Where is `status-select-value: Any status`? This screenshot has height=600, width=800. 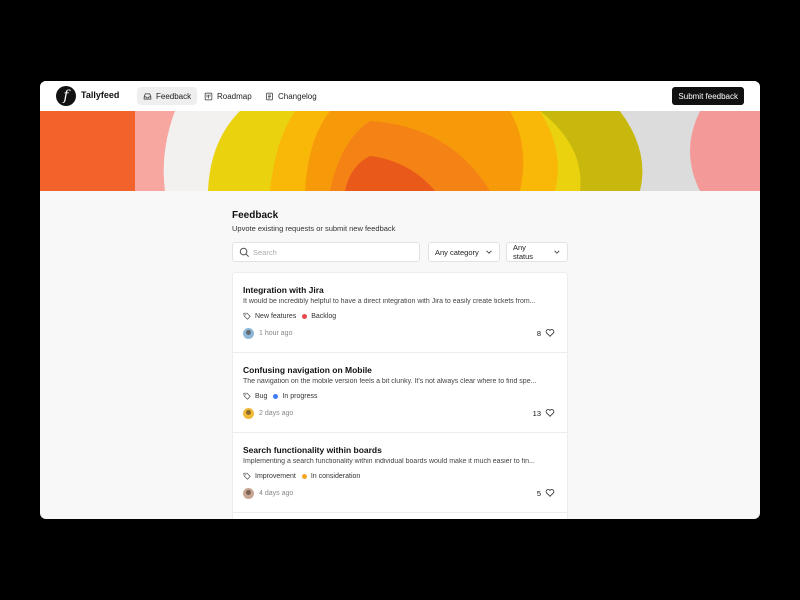
status-select-value: Any status is located at coordinates (523, 252).